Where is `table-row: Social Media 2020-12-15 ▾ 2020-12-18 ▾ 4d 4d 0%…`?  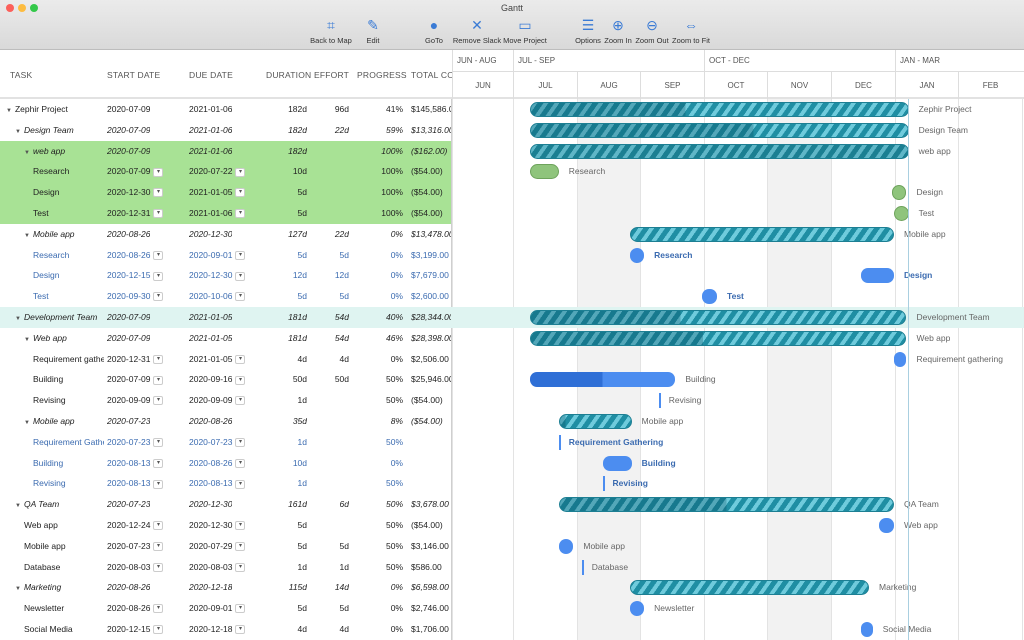 table-row: Social Media 2020-12-15 ▾ 2020-12-18 ▾ 4d 4d 0%… is located at coordinates (512, 629).